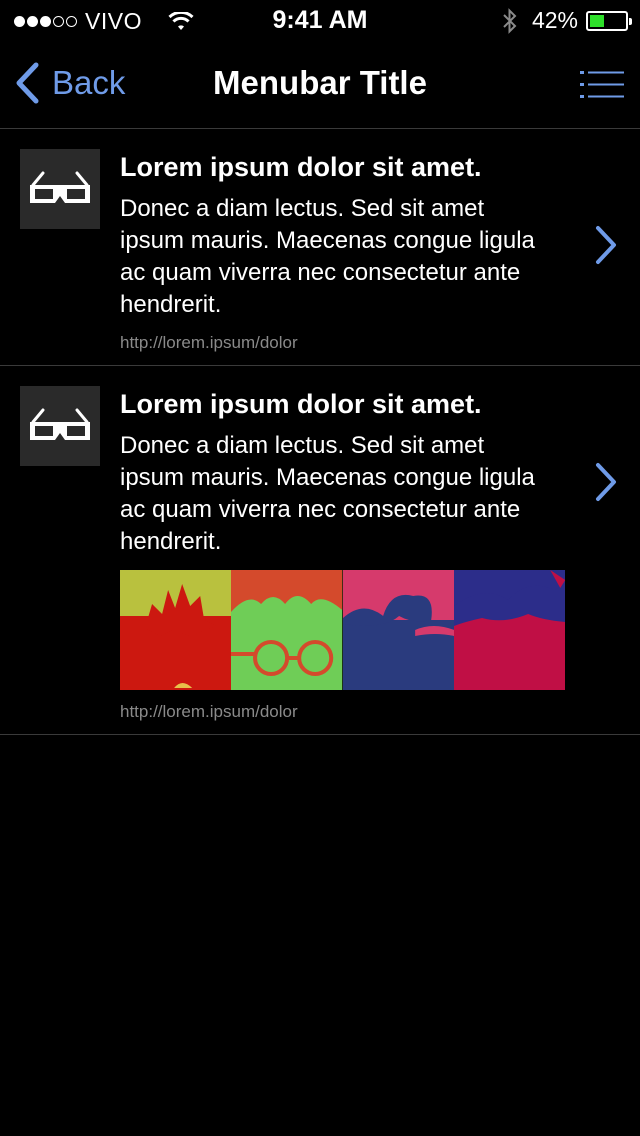 The width and height of the screenshot is (640, 1136). I want to click on battery-cap, so click(630, 21).